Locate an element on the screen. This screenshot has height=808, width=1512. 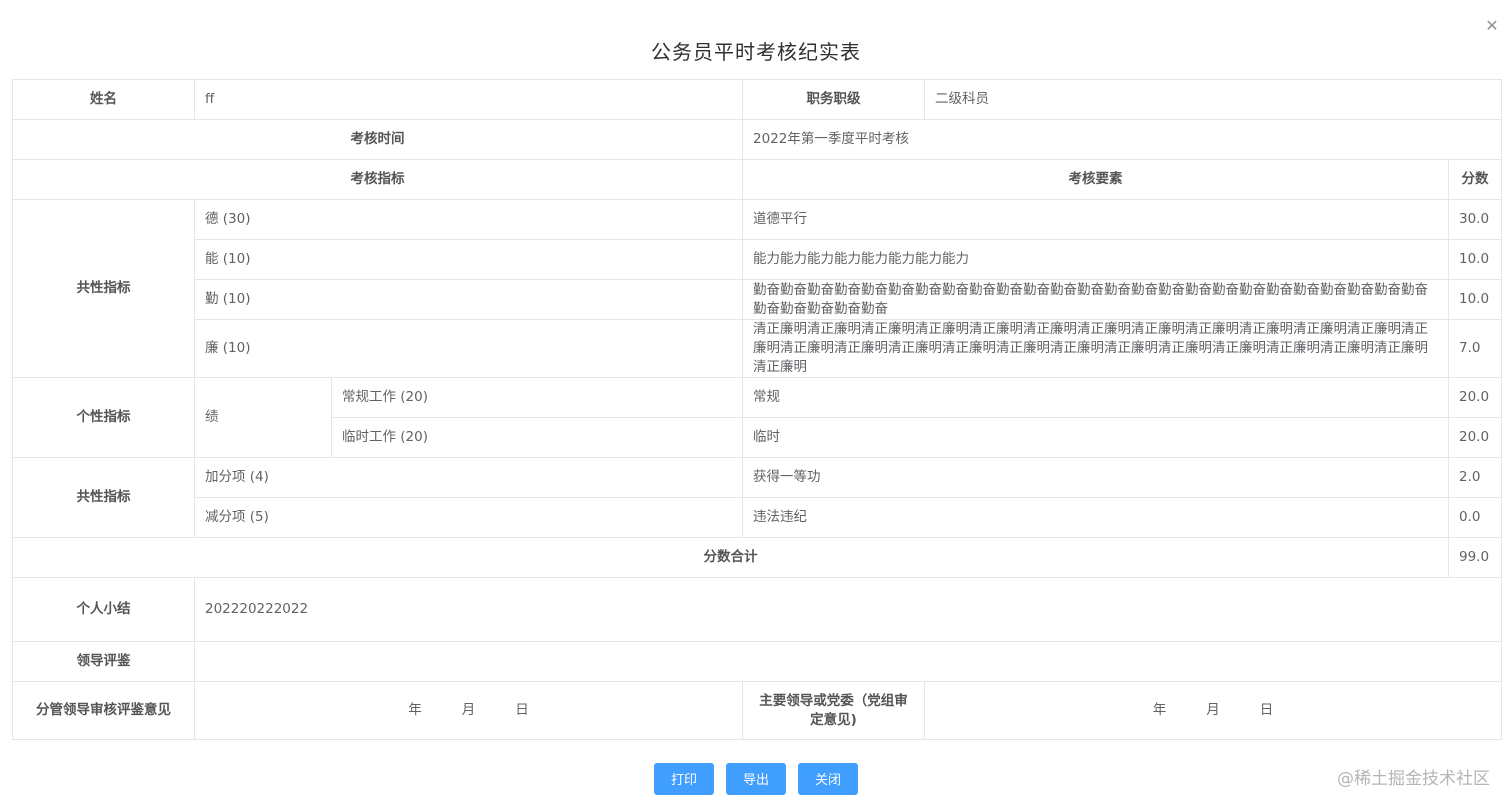
performance-label: 绩 is located at coordinates (263, 417).